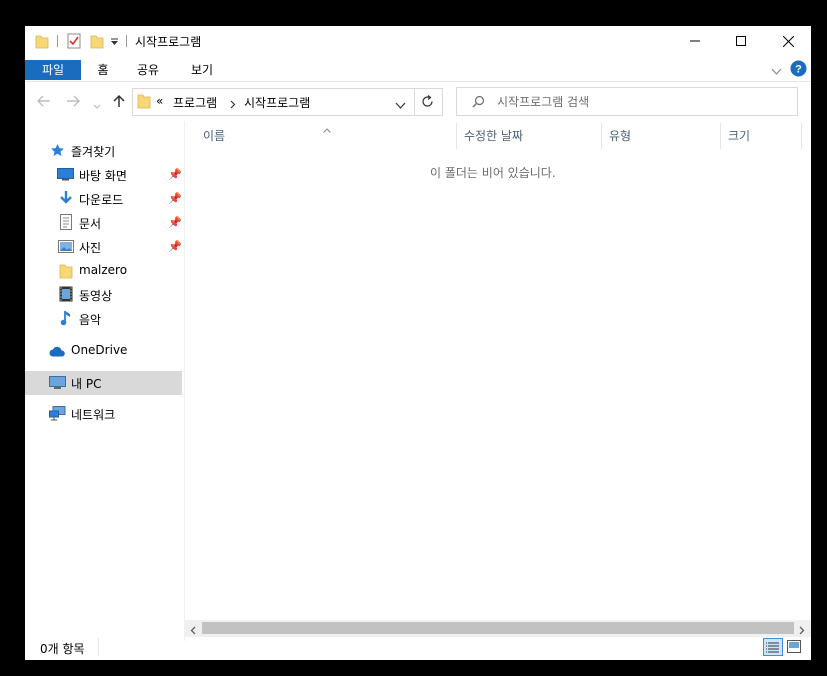 The width and height of the screenshot is (827, 676). Describe the element at coordinates (794, 648) in the screenshot. I see `large-icons-view-icon` at that location.